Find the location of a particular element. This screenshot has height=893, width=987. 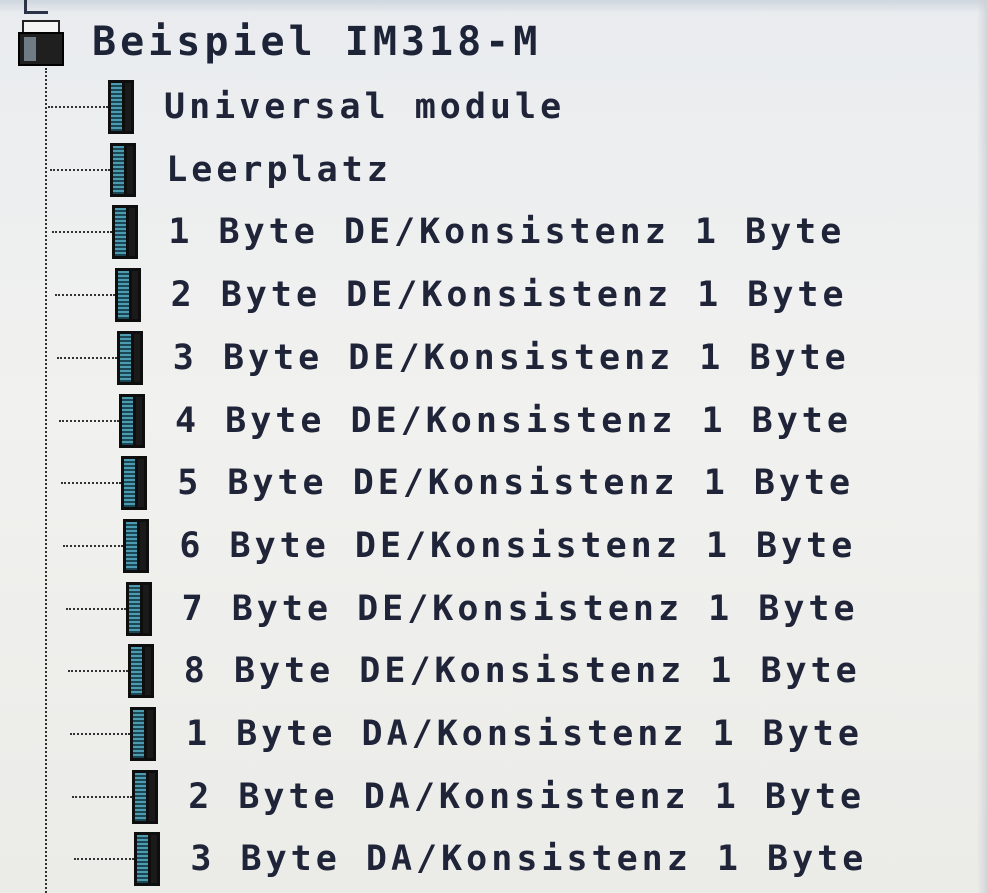

tree-item: Universal module is located at coordinates (306, 107).